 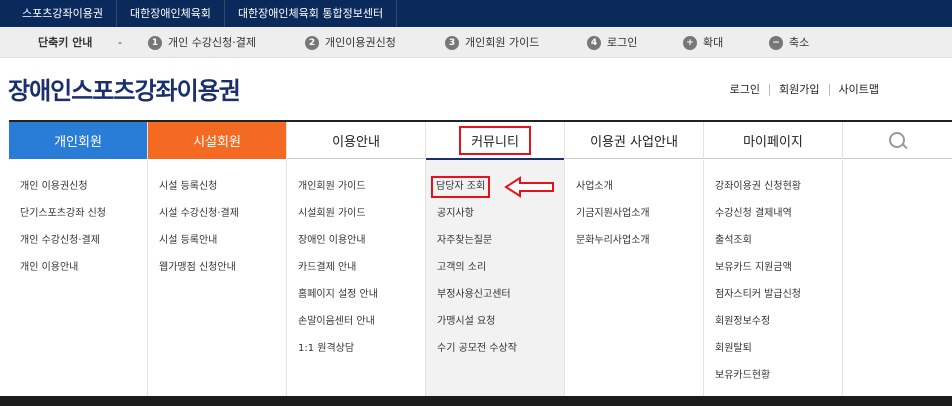 What do you see at coordinates (58, 13) in the screenshot?
I see `top-link-sports-voucher: 스포츠강좌이용권` at bounding box center [58, 13].